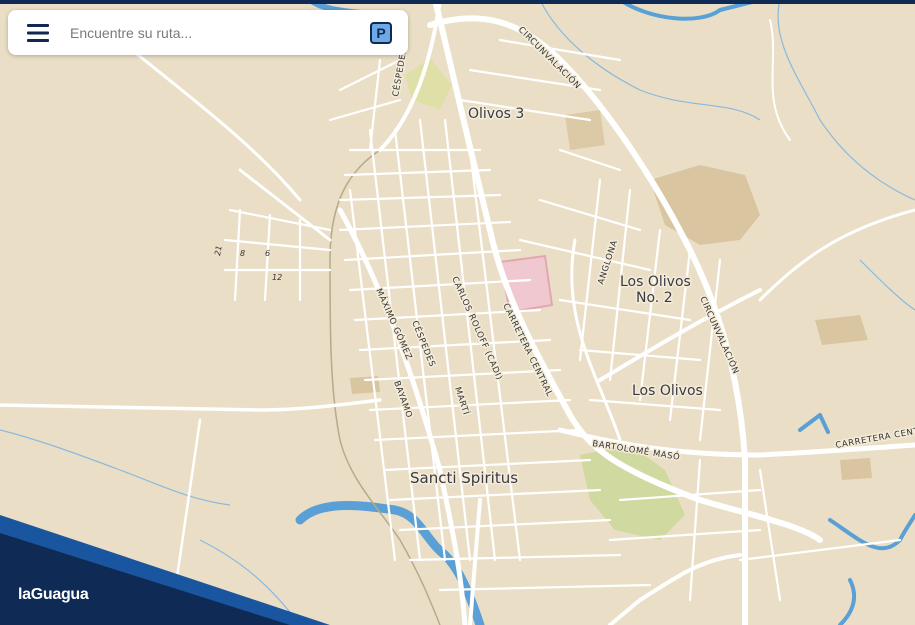  I want to click on block-number-label: 6, so click(267, 253).